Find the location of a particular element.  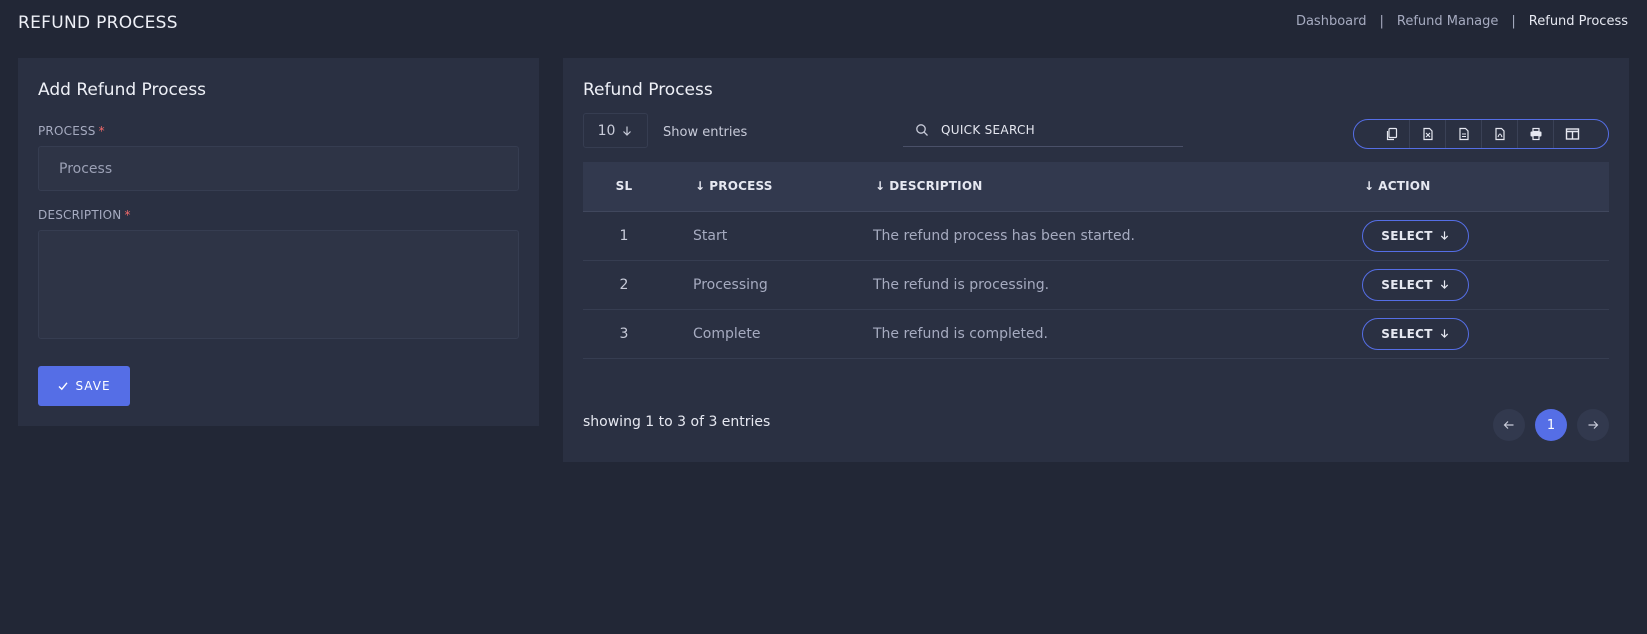

save-button: SAVE is located at coordinates (84, 386).